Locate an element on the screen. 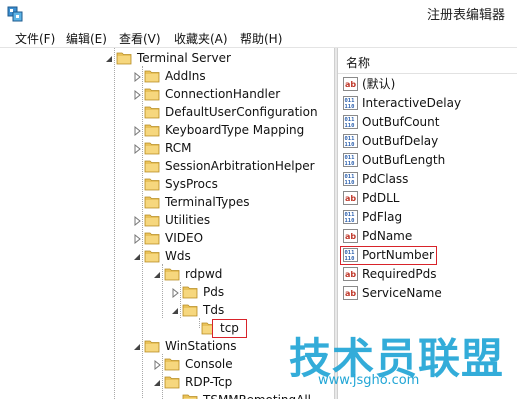 This screenshot has height=399, width=517. value-name-label: (默认) is located at coordinates (379, 84).